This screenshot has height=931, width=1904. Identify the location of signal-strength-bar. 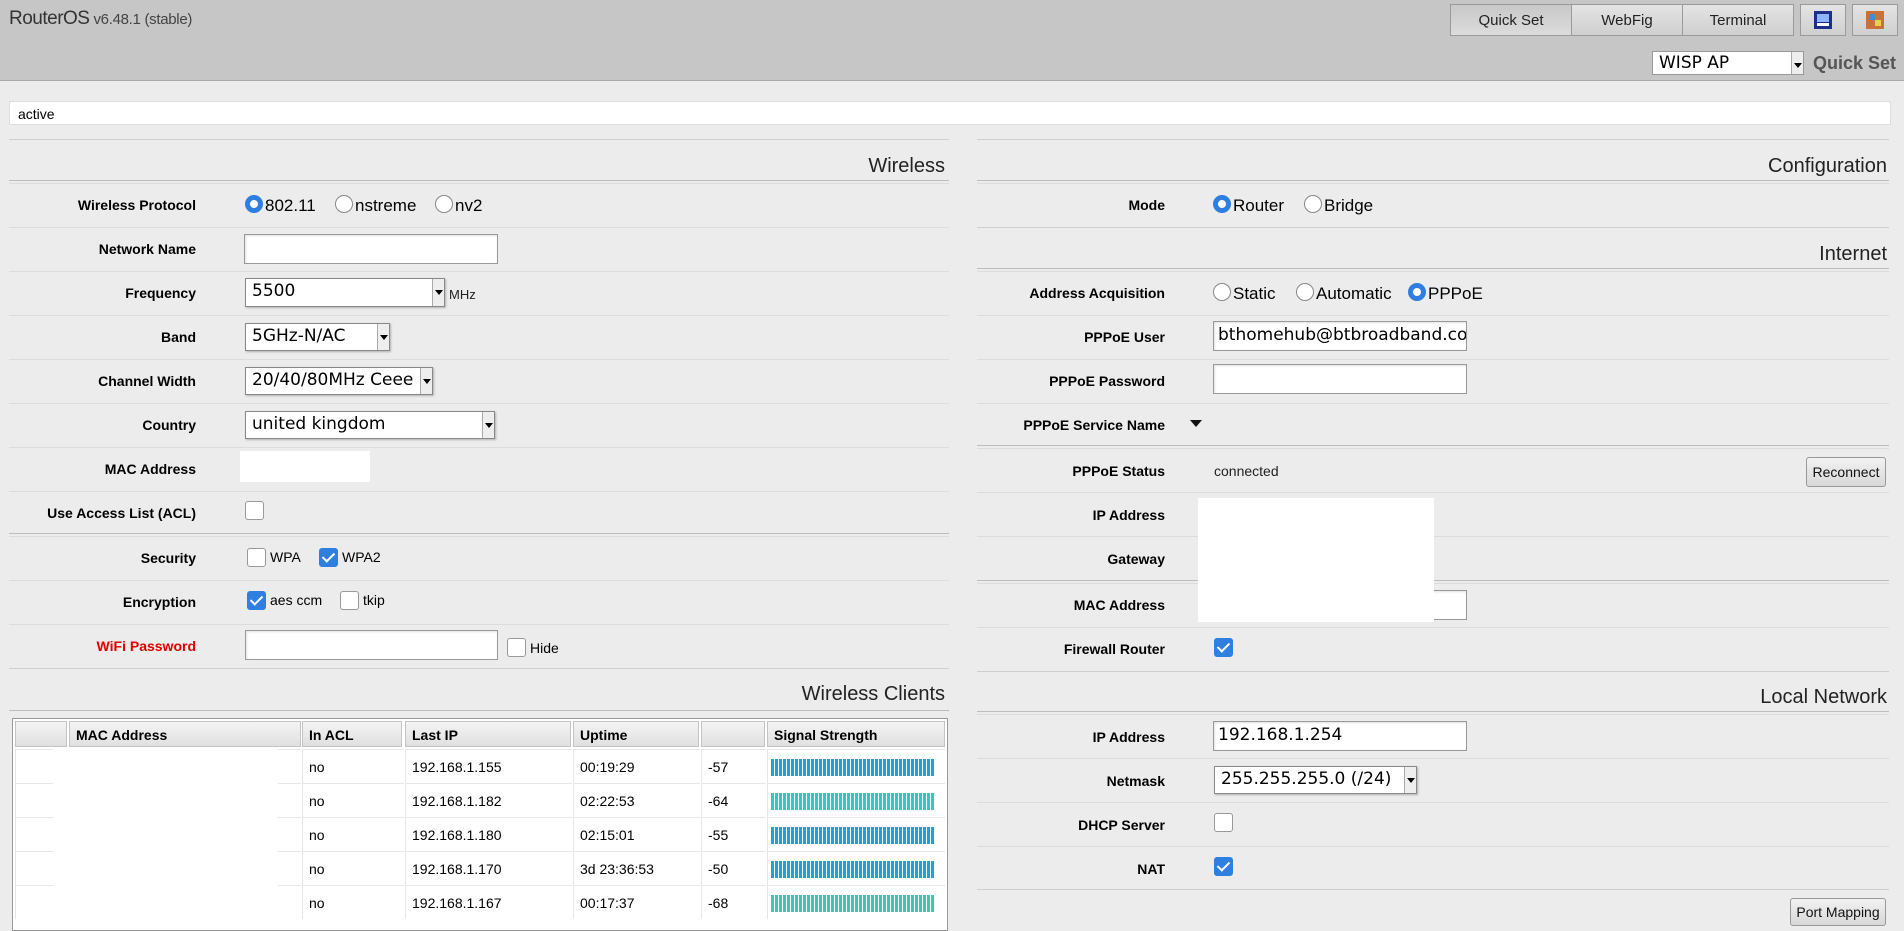
(853, 801).